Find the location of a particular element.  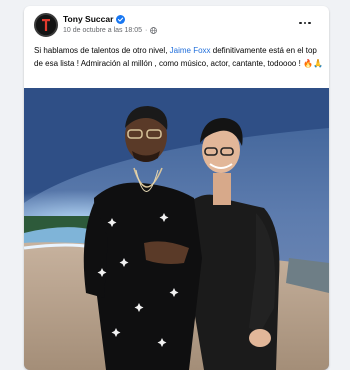

post-timestamp-link: 10 de octubre a las 18:05 is located at coordinates (102, 30).